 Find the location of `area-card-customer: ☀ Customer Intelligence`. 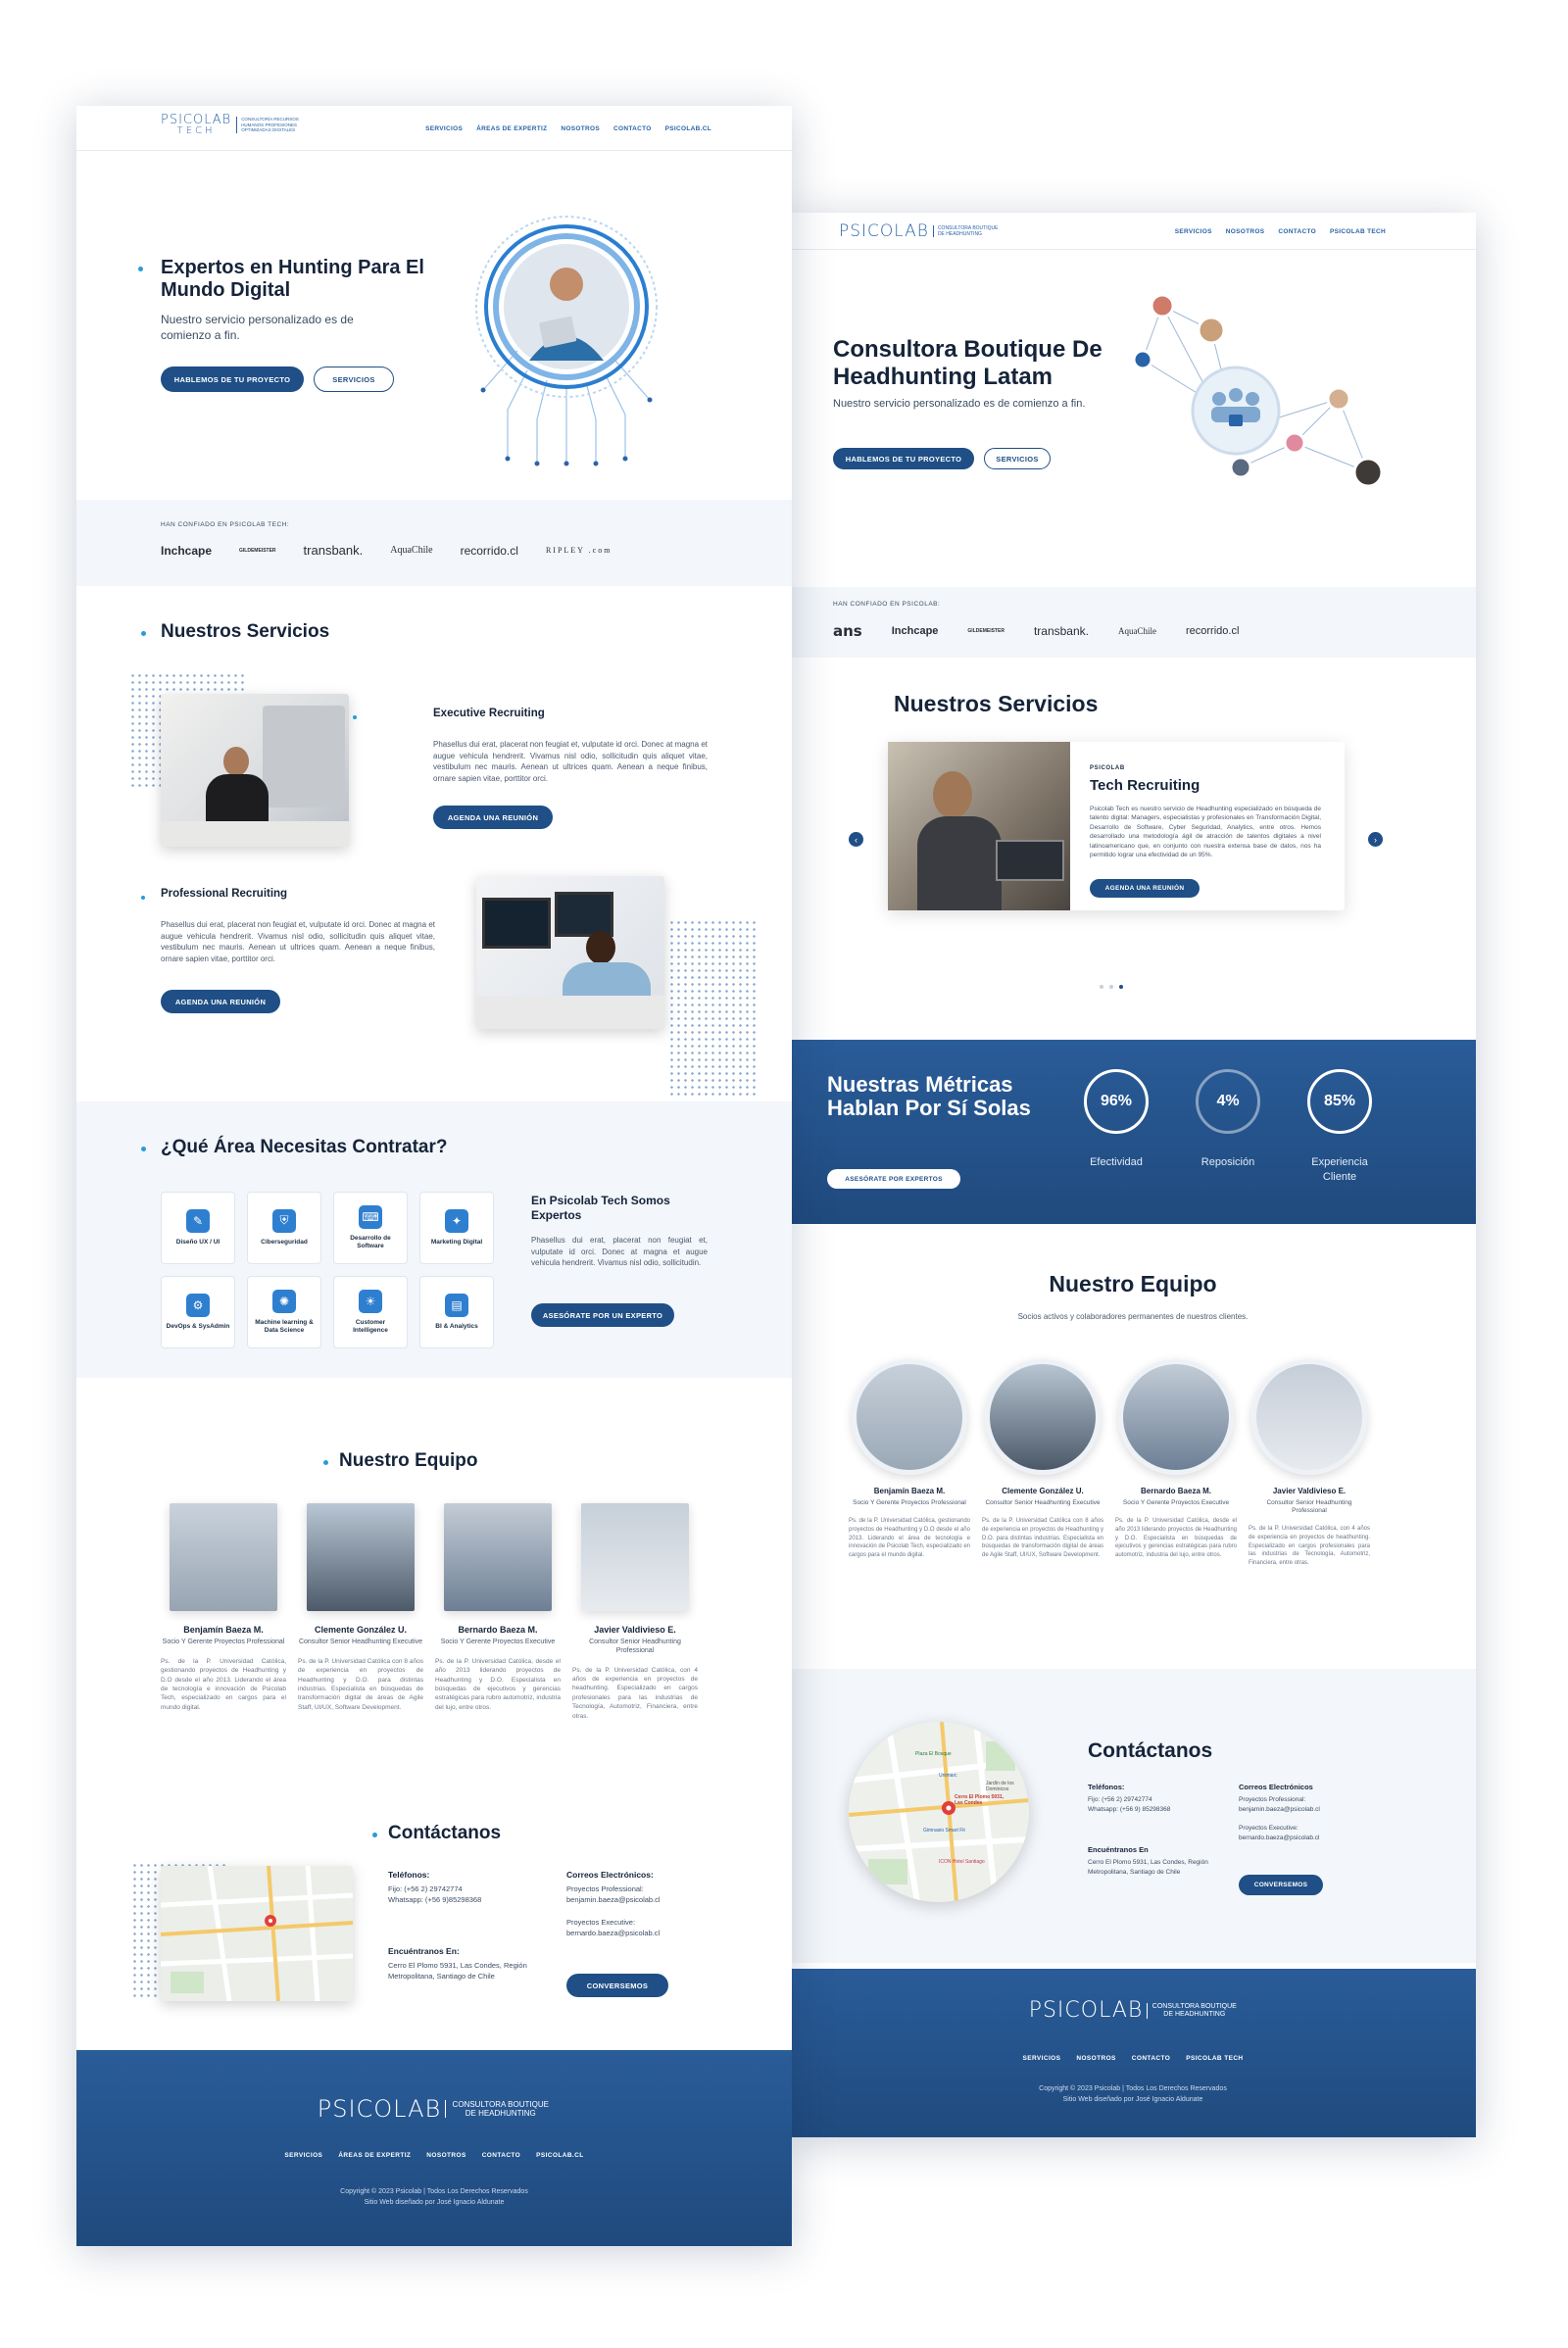

area-card-customer: ☀ Customer Intelligence is located at coordinates (370, 1312).